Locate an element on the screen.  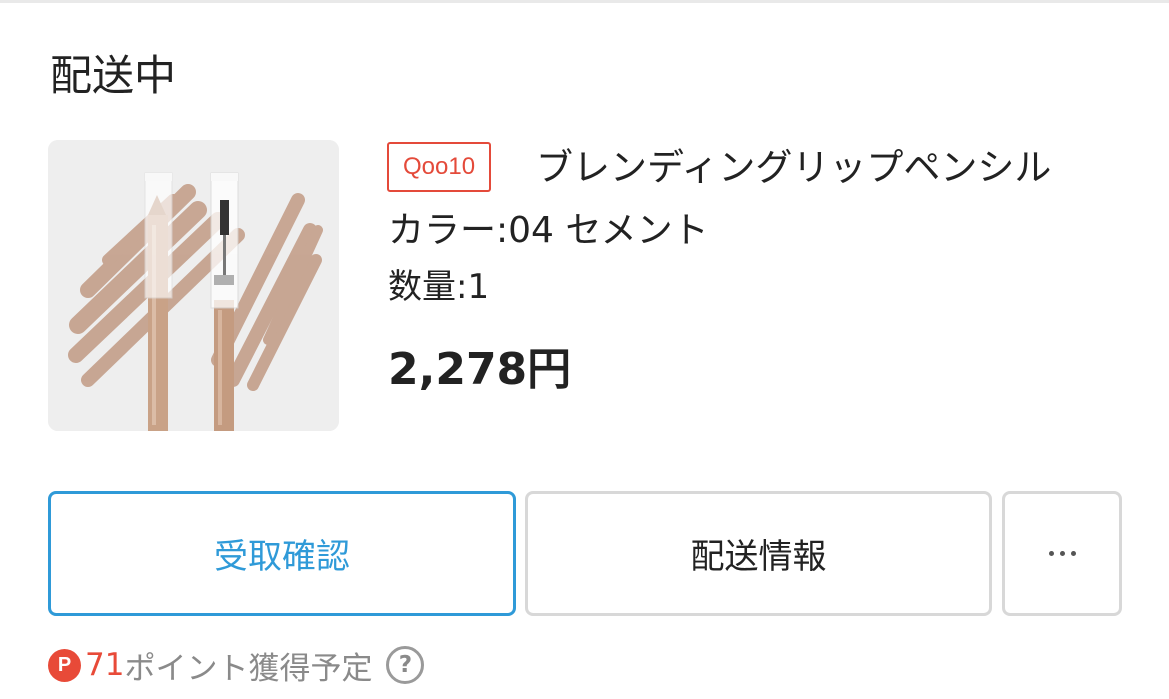
points-row: P 71 ポイント獲得予定 ? is located at coordinates (236, 665).